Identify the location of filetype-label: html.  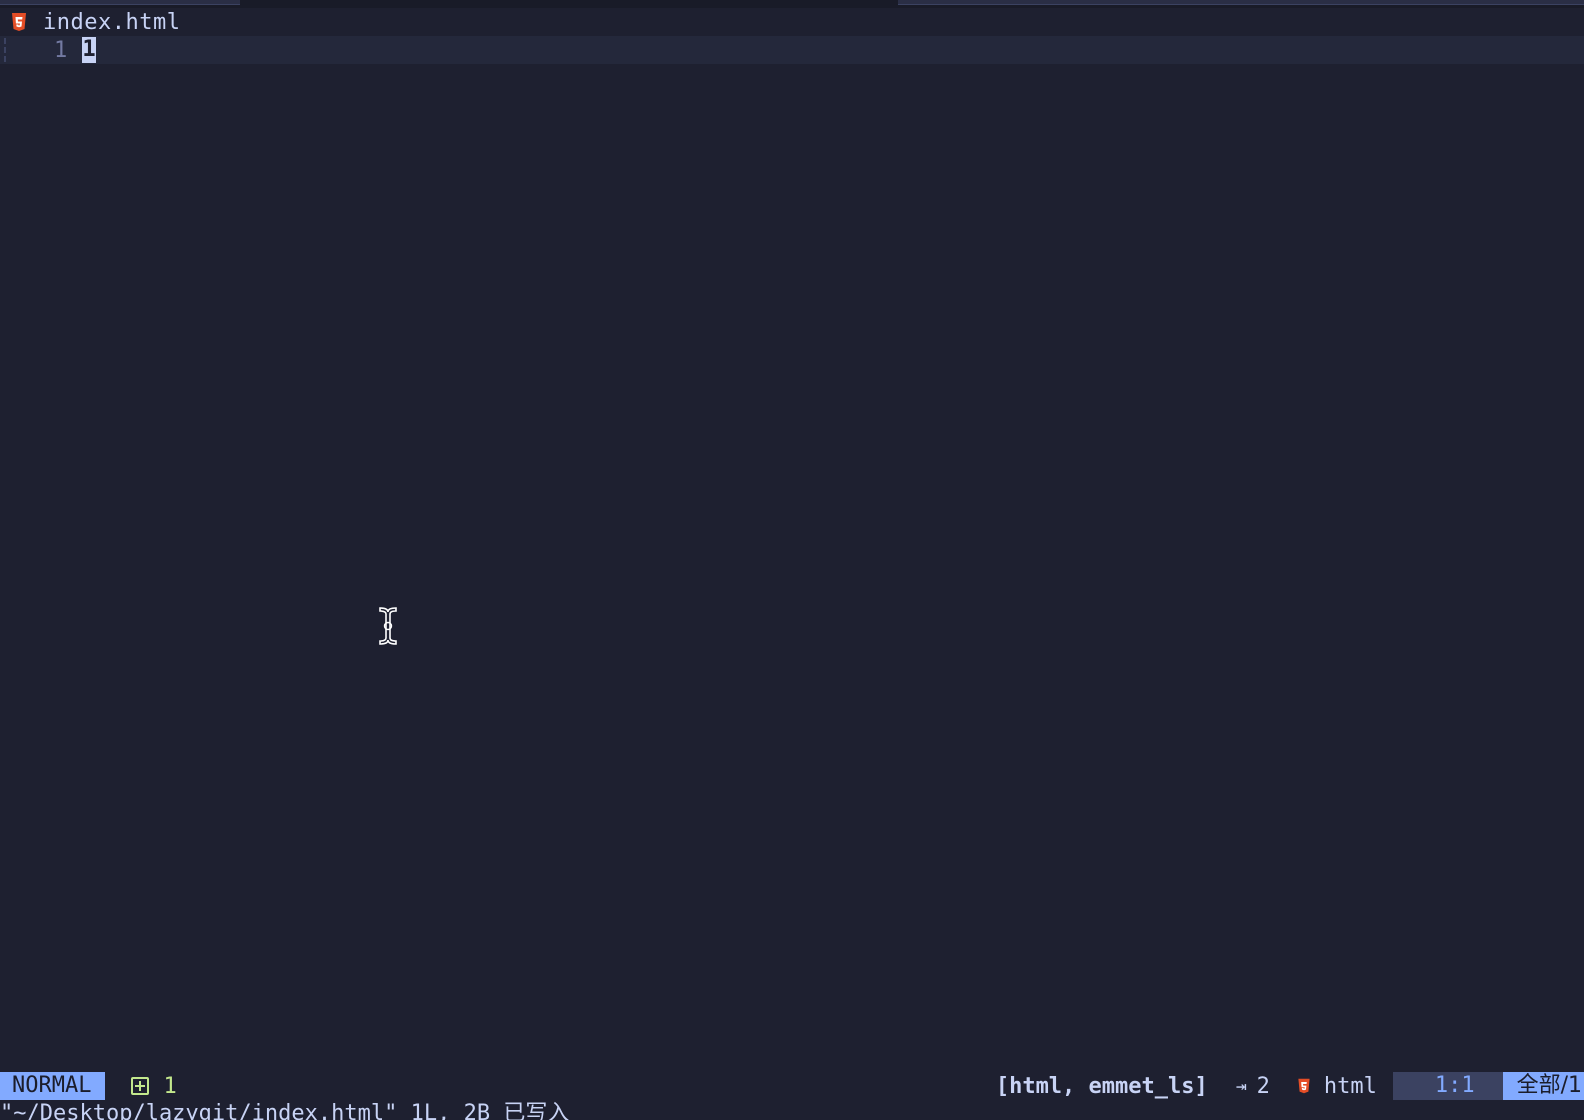
(1350, 1086).